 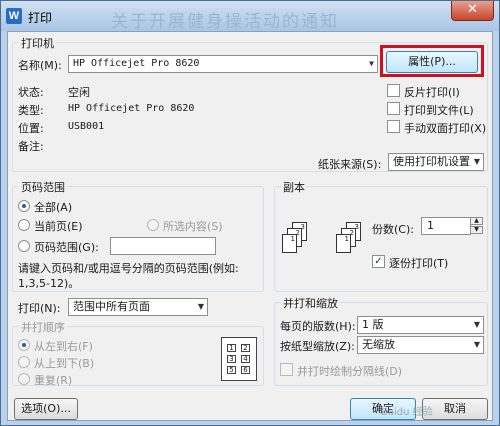 I want to click on type-label: 类型:, so click(x=31, y=110).